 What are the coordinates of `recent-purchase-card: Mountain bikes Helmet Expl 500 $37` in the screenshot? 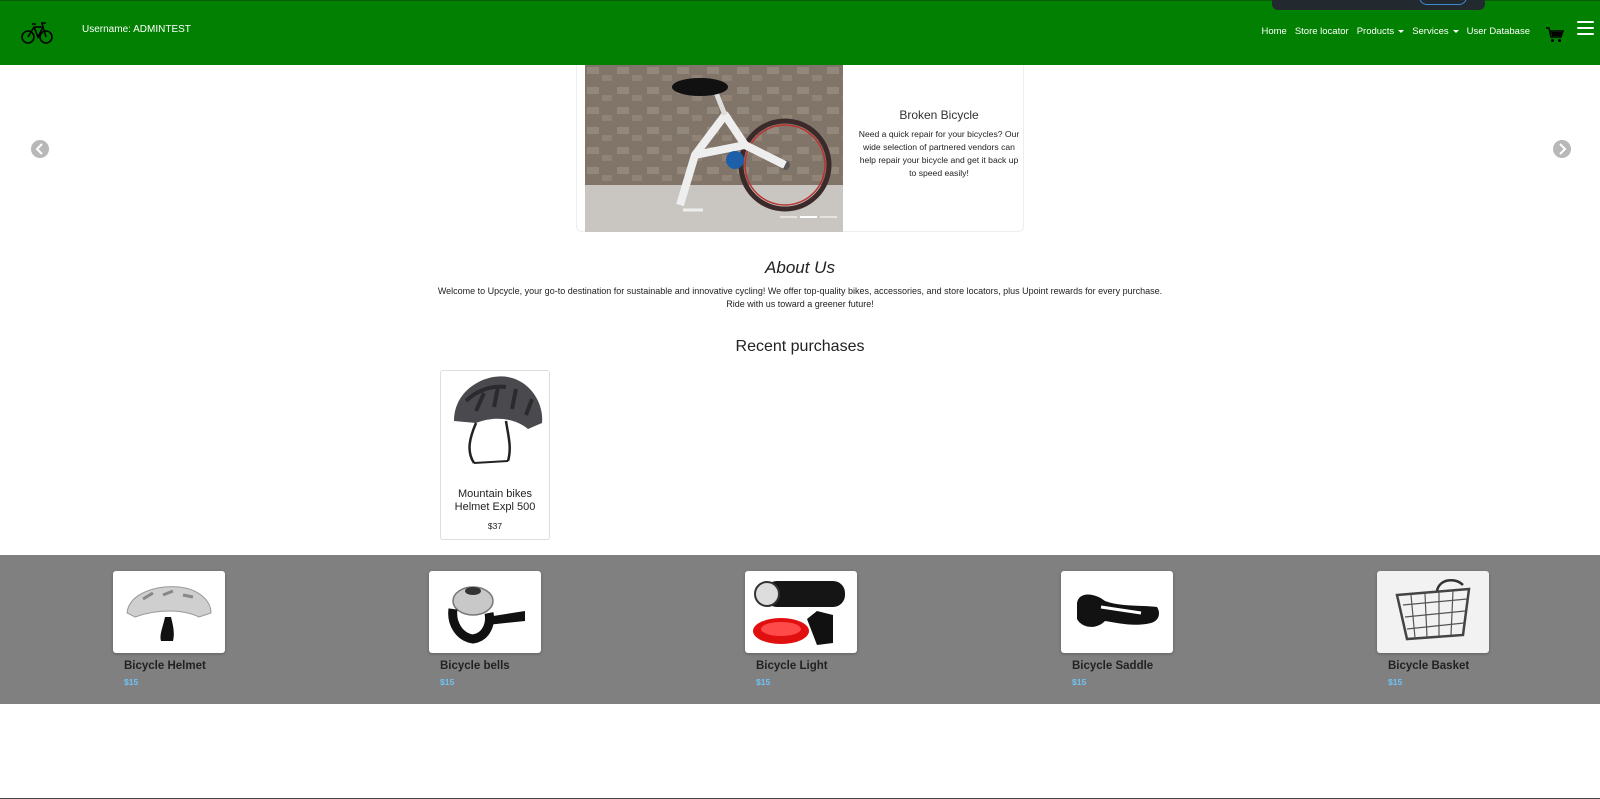 It's located at (495, 455).